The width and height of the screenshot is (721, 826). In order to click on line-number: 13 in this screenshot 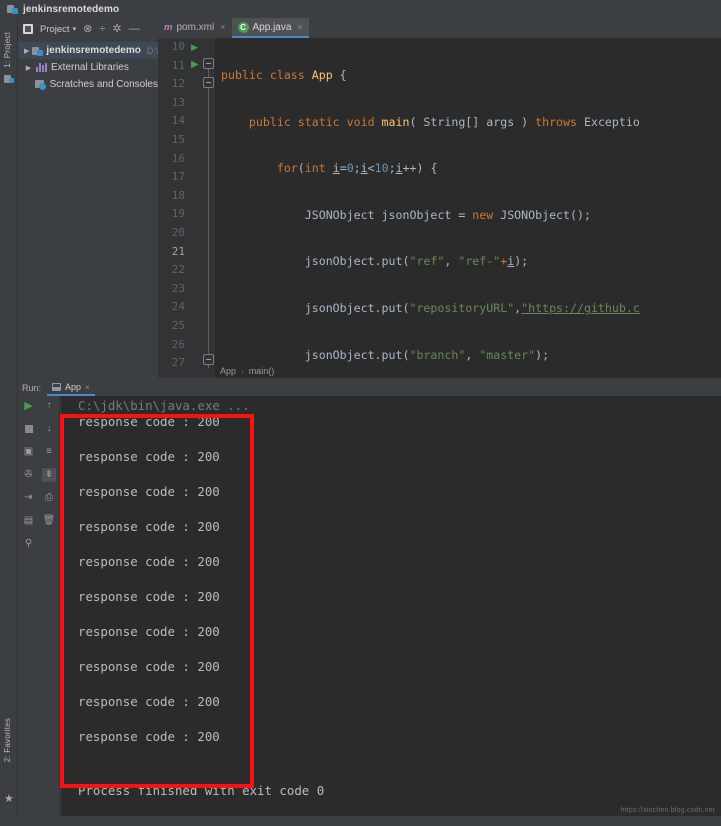, I will do `click(178, 102)`.